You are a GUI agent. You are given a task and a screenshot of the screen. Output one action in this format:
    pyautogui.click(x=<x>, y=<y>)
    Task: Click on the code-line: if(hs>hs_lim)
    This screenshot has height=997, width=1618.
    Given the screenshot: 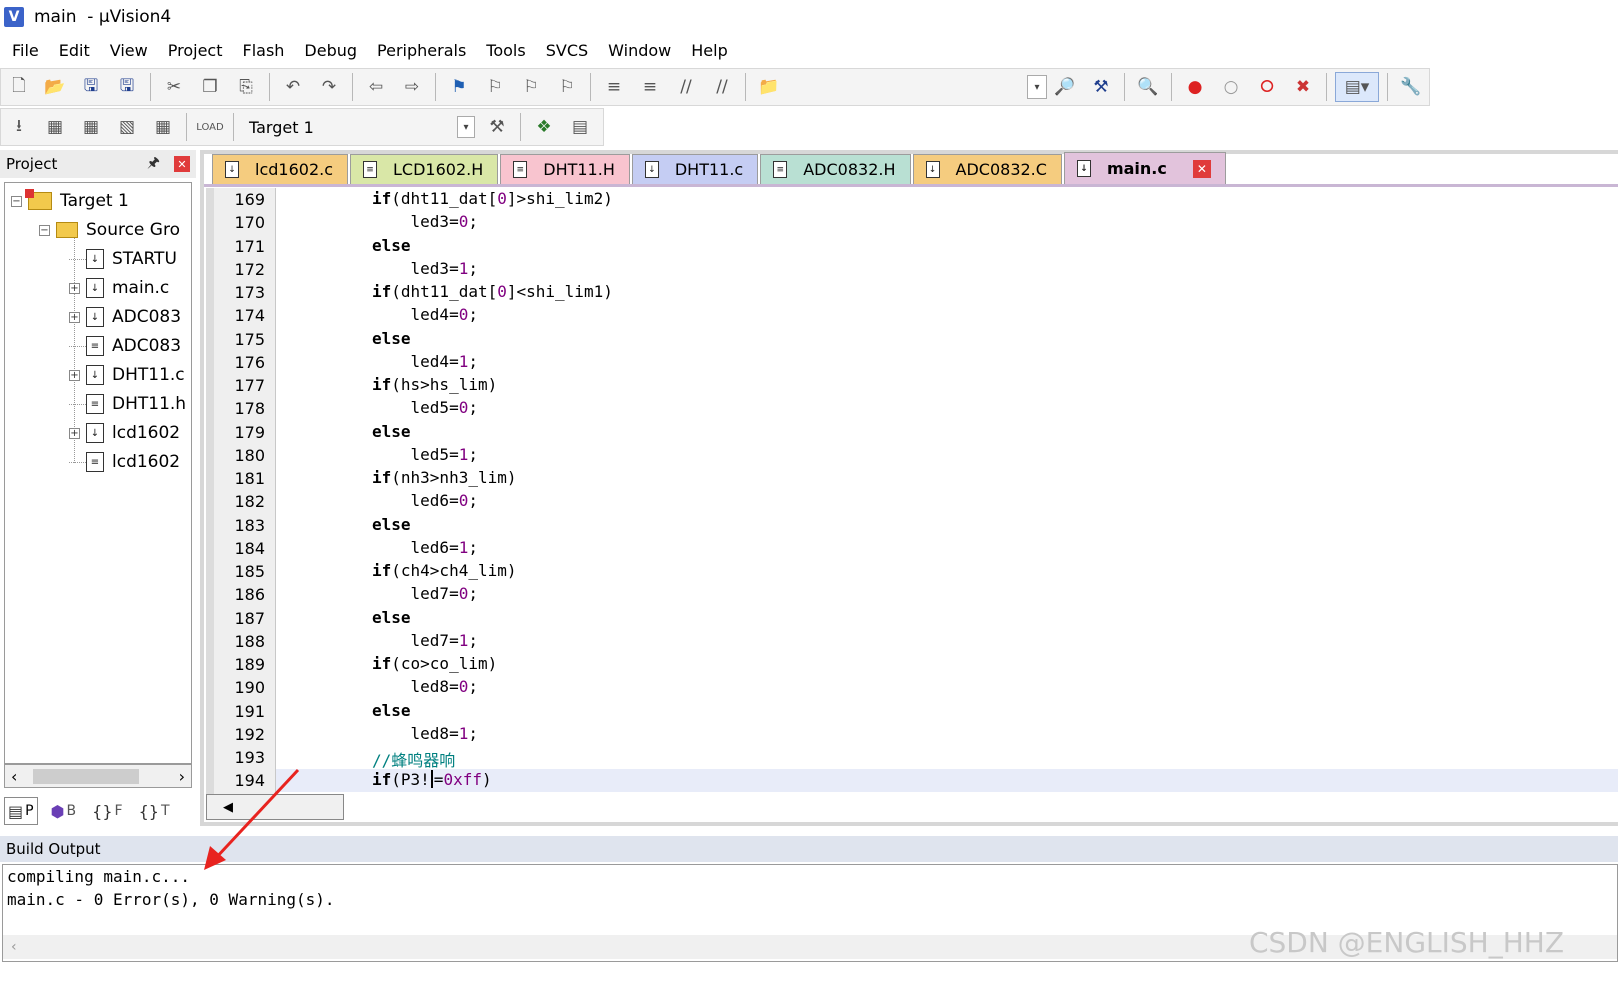 What is the action you would take?
    pyautogui.click(x=434, y=384)
    